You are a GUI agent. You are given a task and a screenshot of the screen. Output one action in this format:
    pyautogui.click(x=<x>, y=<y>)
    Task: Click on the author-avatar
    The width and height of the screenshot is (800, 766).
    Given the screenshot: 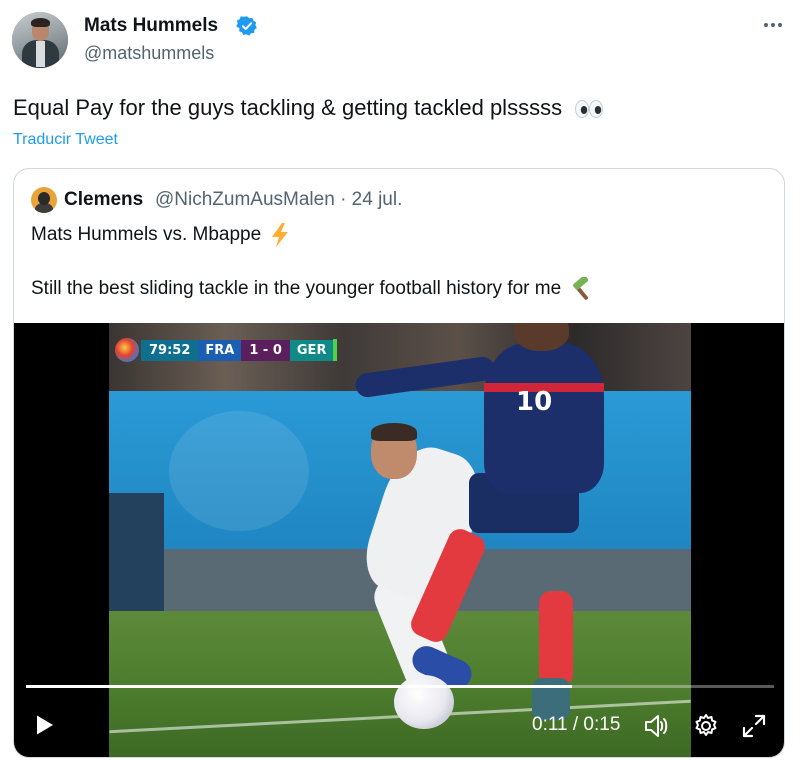 What is the action you would take?
    pyautogui.click(x=40, y=40)
    